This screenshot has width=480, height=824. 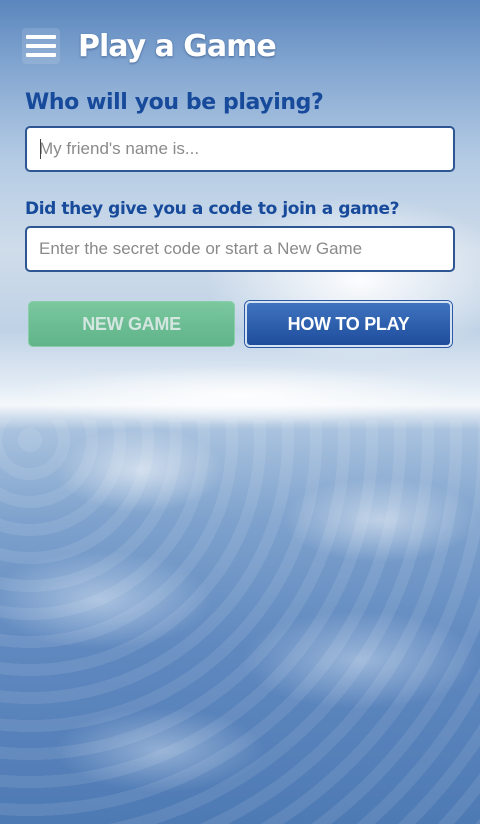 I want to click on menu-button, so click(x=41, y=46).